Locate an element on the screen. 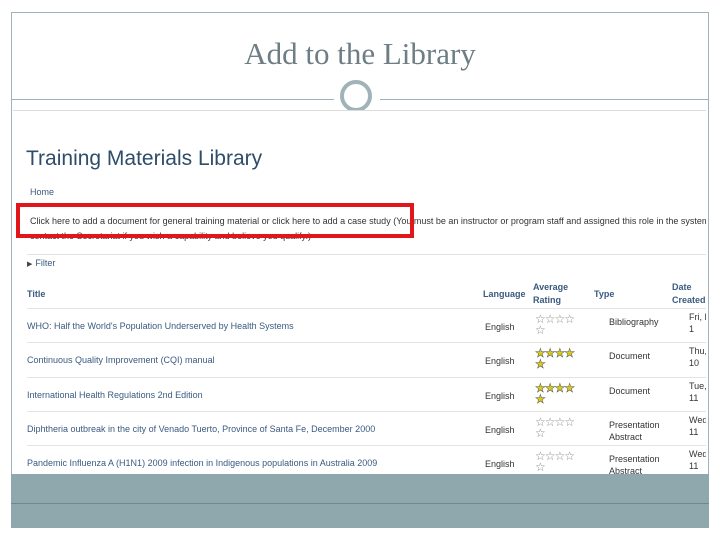 This screenshot has width=720, height=540. slide-title: Add to the Library is located at coordinates (360, 53).